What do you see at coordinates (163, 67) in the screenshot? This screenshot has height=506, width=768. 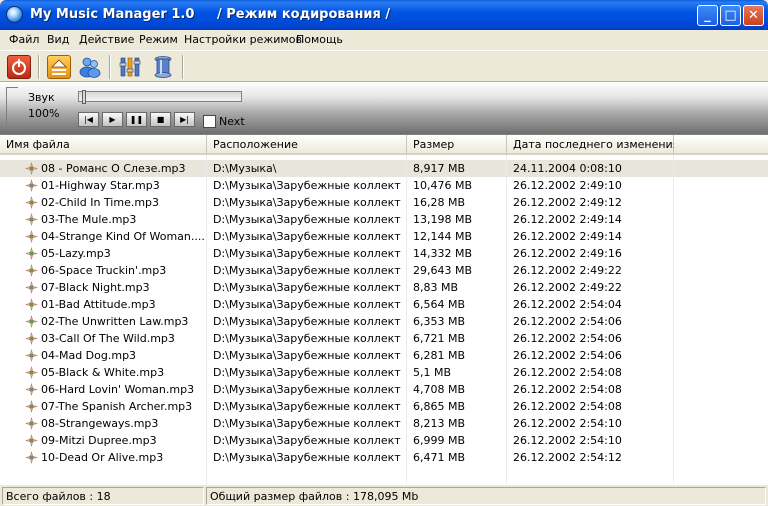 I see `spool-button` at bounding box center [163, 67].